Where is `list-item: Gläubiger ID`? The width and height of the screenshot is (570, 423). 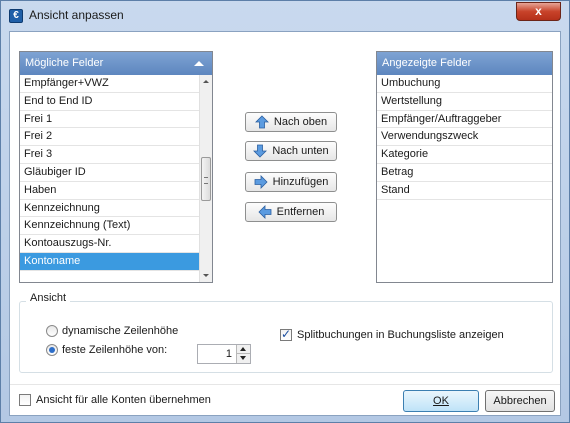 list-item: Gläubiger ID is located at coordinates (109, 173).